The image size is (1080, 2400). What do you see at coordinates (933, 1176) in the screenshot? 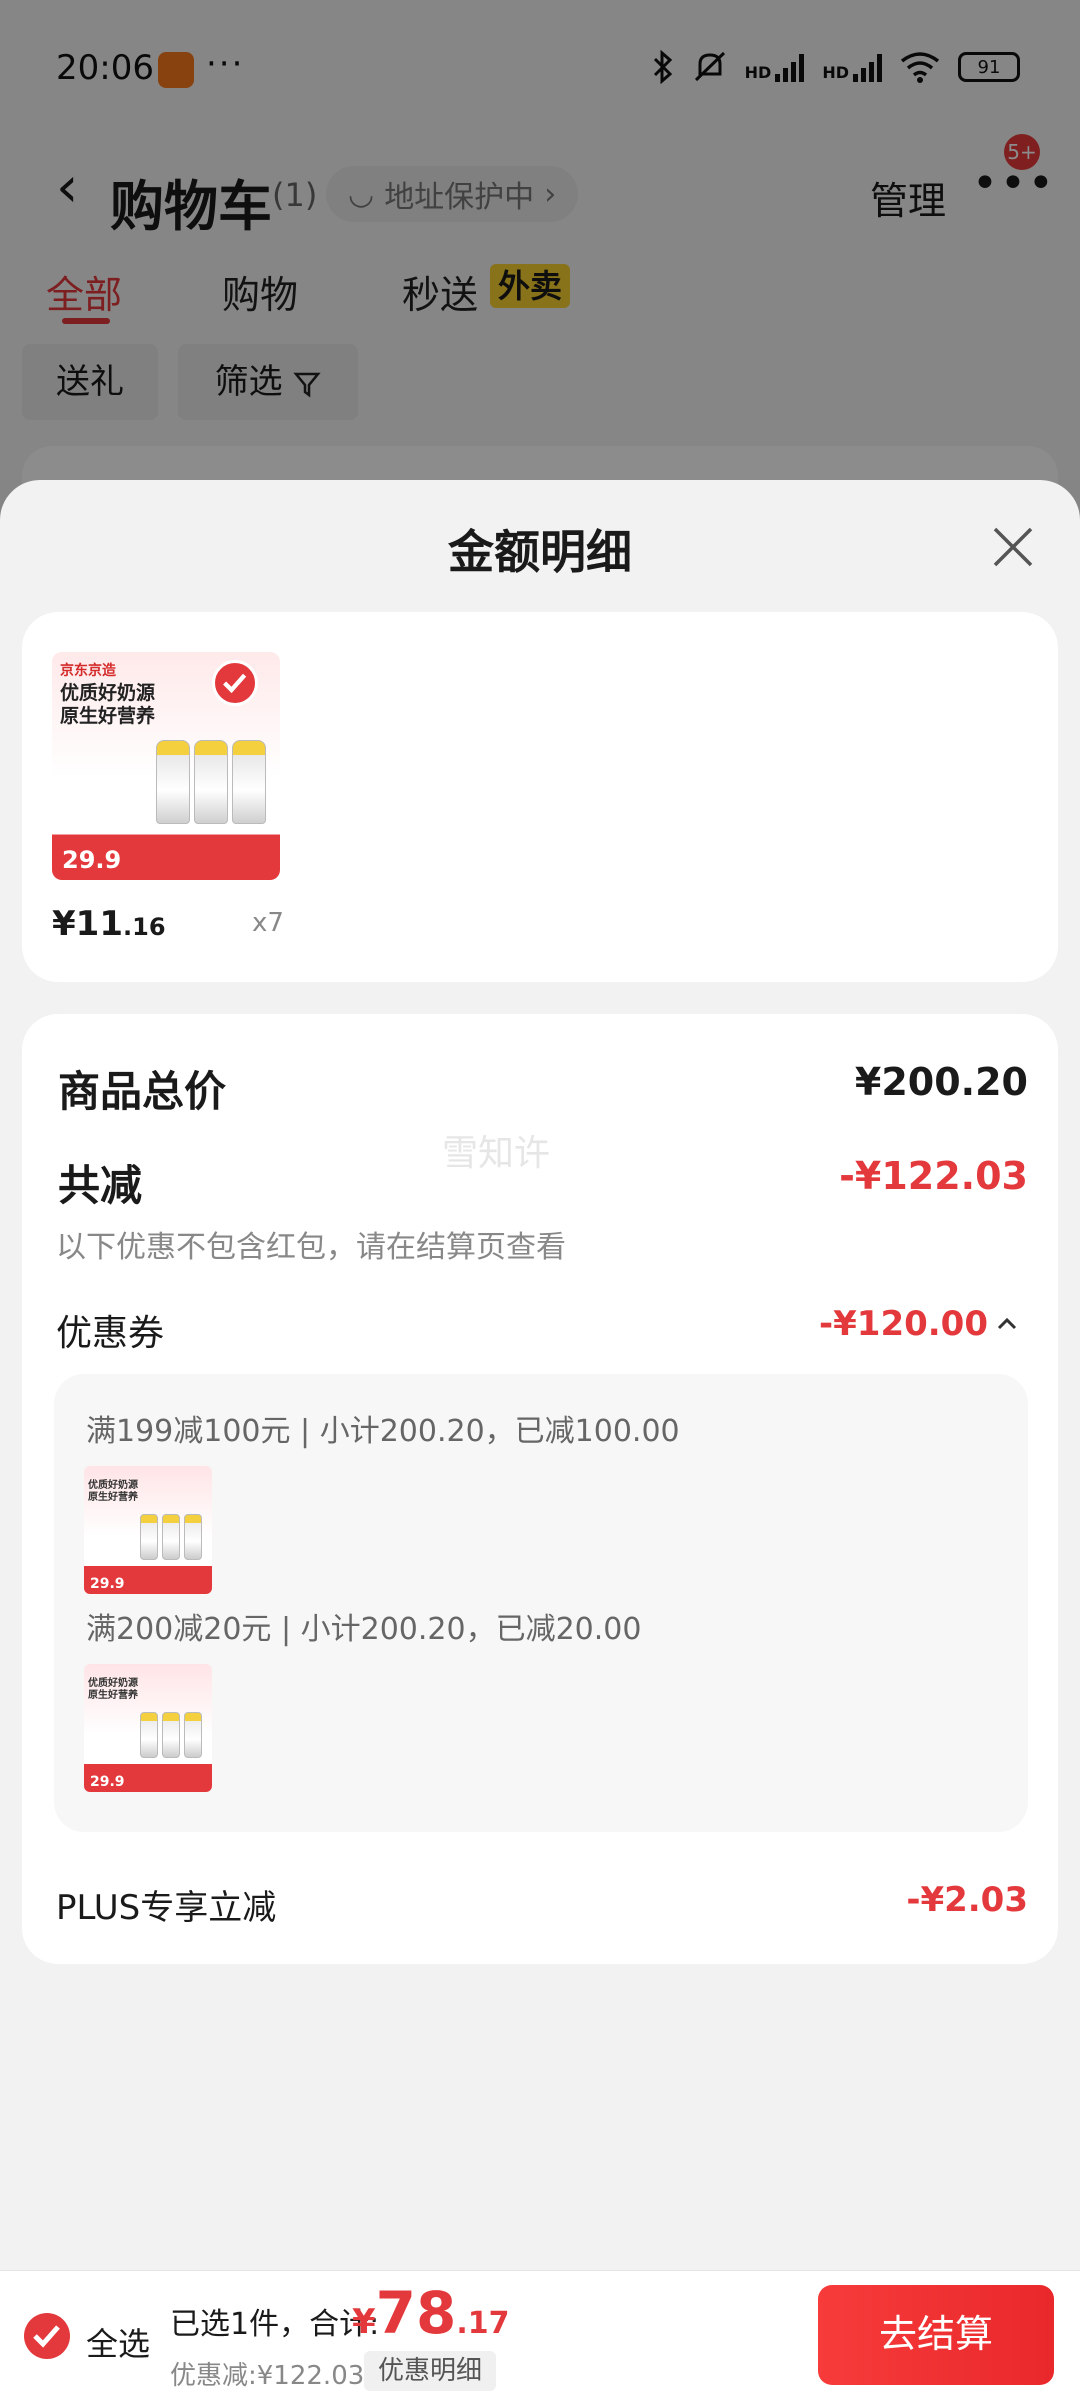
I see `total-discount-value: -¥122.03` at bounding box center [933, 1176].